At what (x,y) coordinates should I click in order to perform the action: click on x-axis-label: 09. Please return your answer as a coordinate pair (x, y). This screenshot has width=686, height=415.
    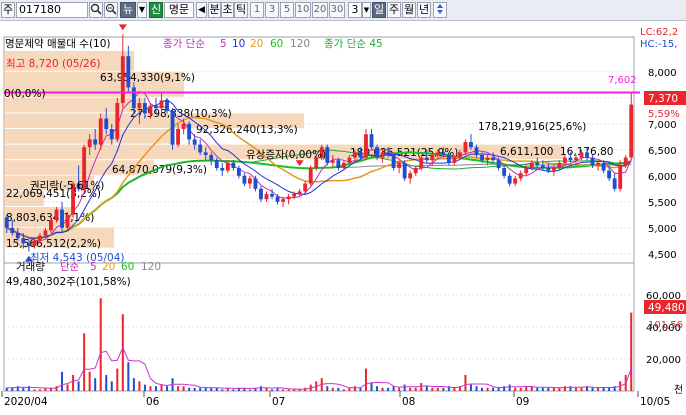
    Looking at the image, I should click on (522, 402).